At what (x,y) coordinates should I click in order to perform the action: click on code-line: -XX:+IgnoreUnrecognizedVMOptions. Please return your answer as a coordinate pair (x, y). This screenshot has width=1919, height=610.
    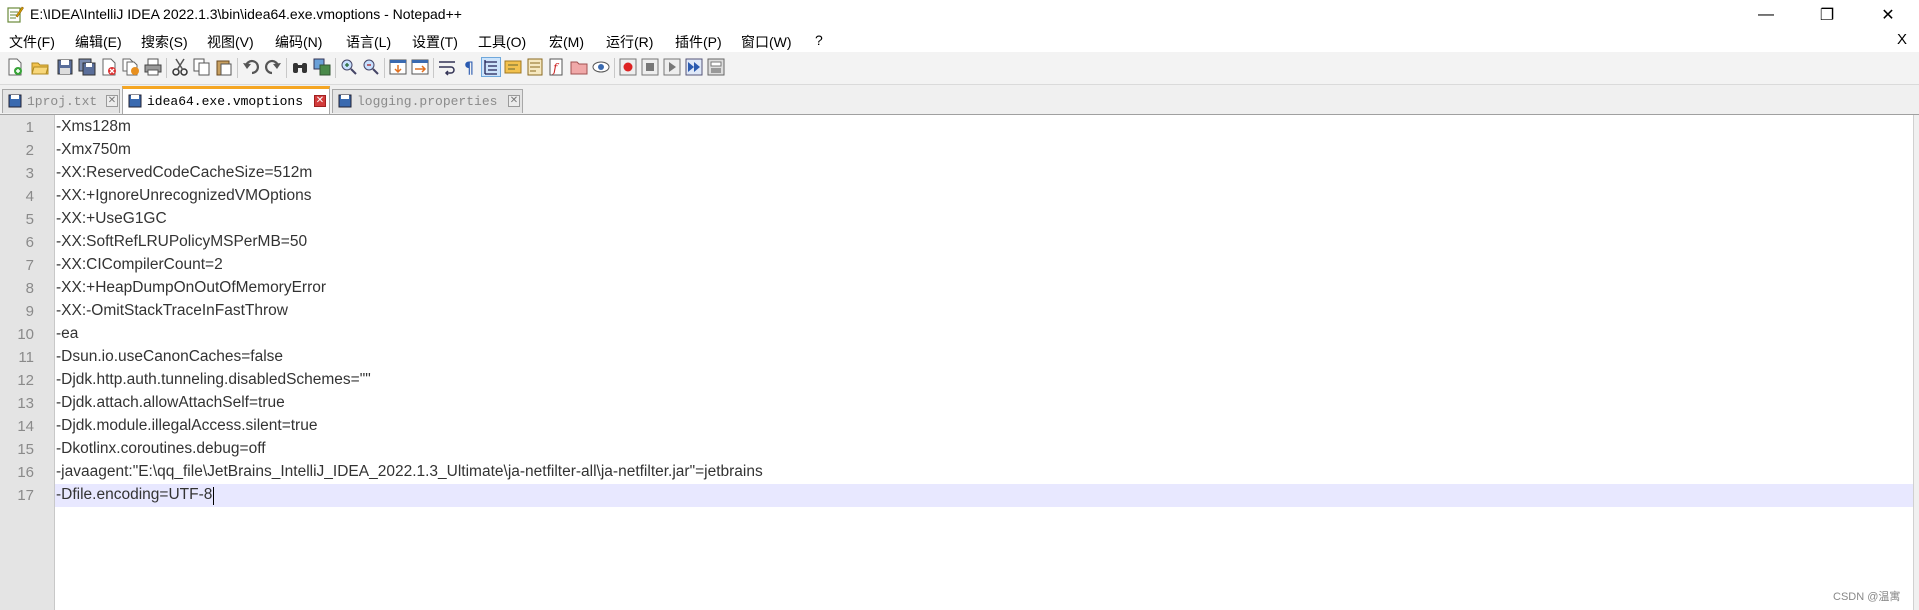
    Looking at the image, I should click on (183, 196).